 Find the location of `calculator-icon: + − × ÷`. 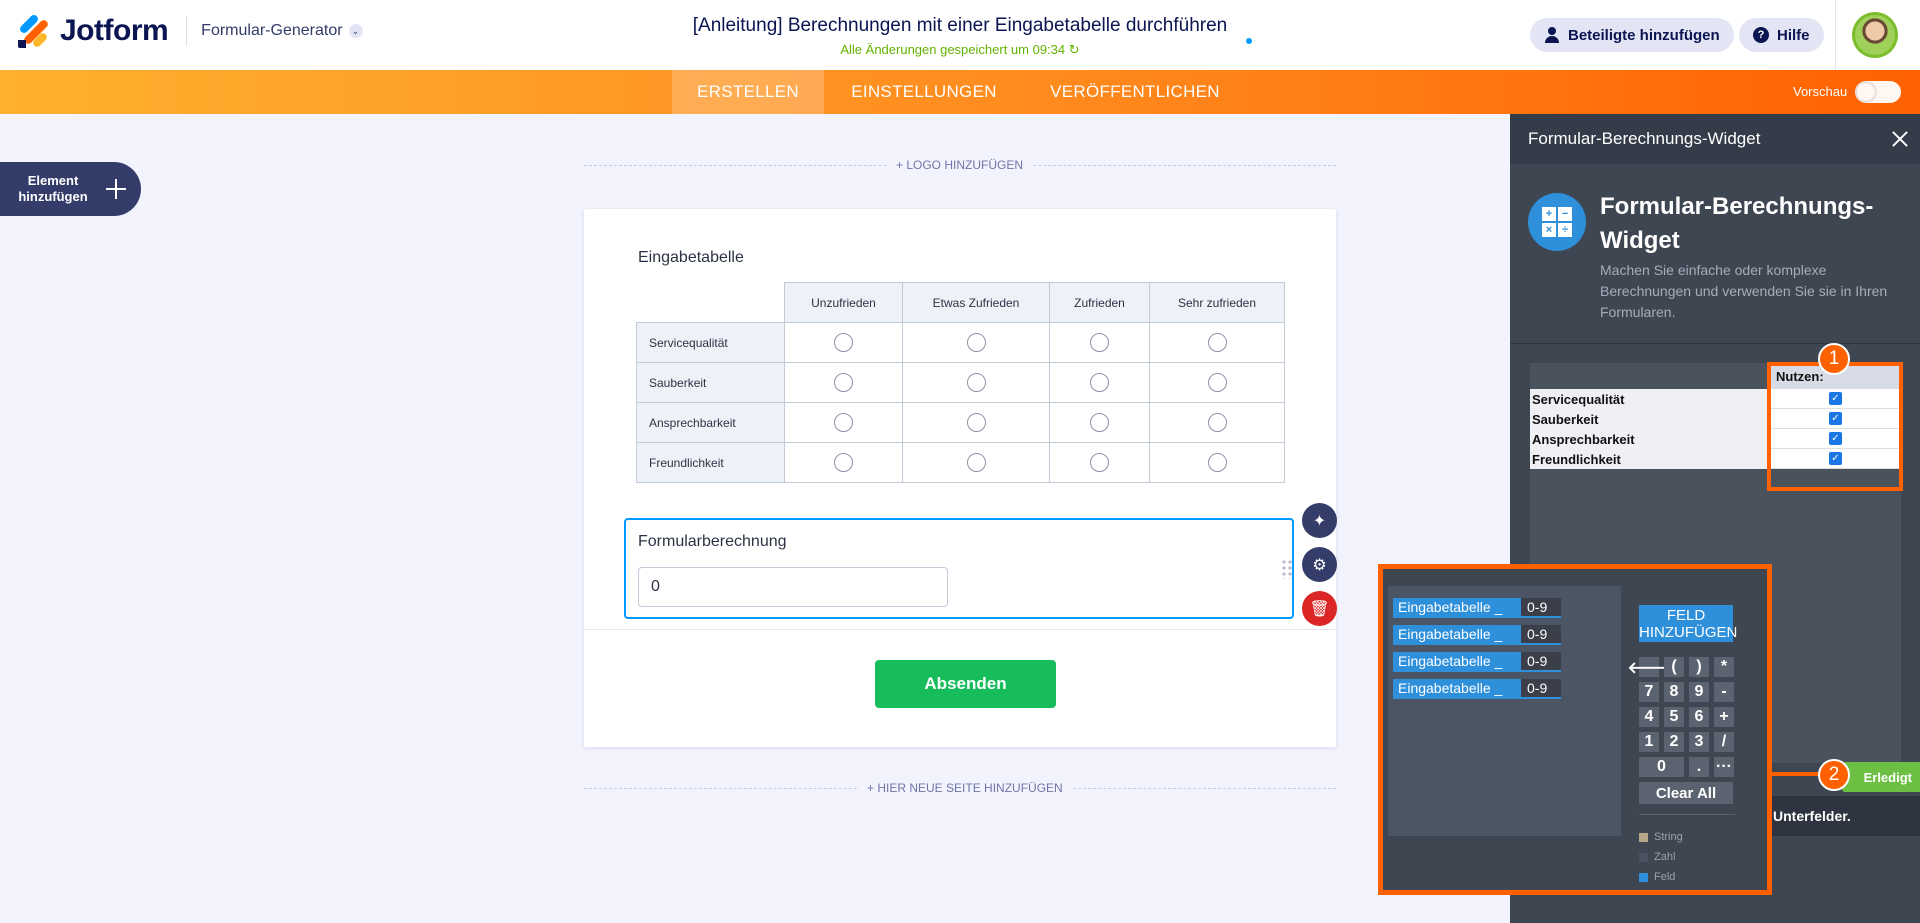

calculator-icon: + − × ÷ is located at coordinates (1557, 222).